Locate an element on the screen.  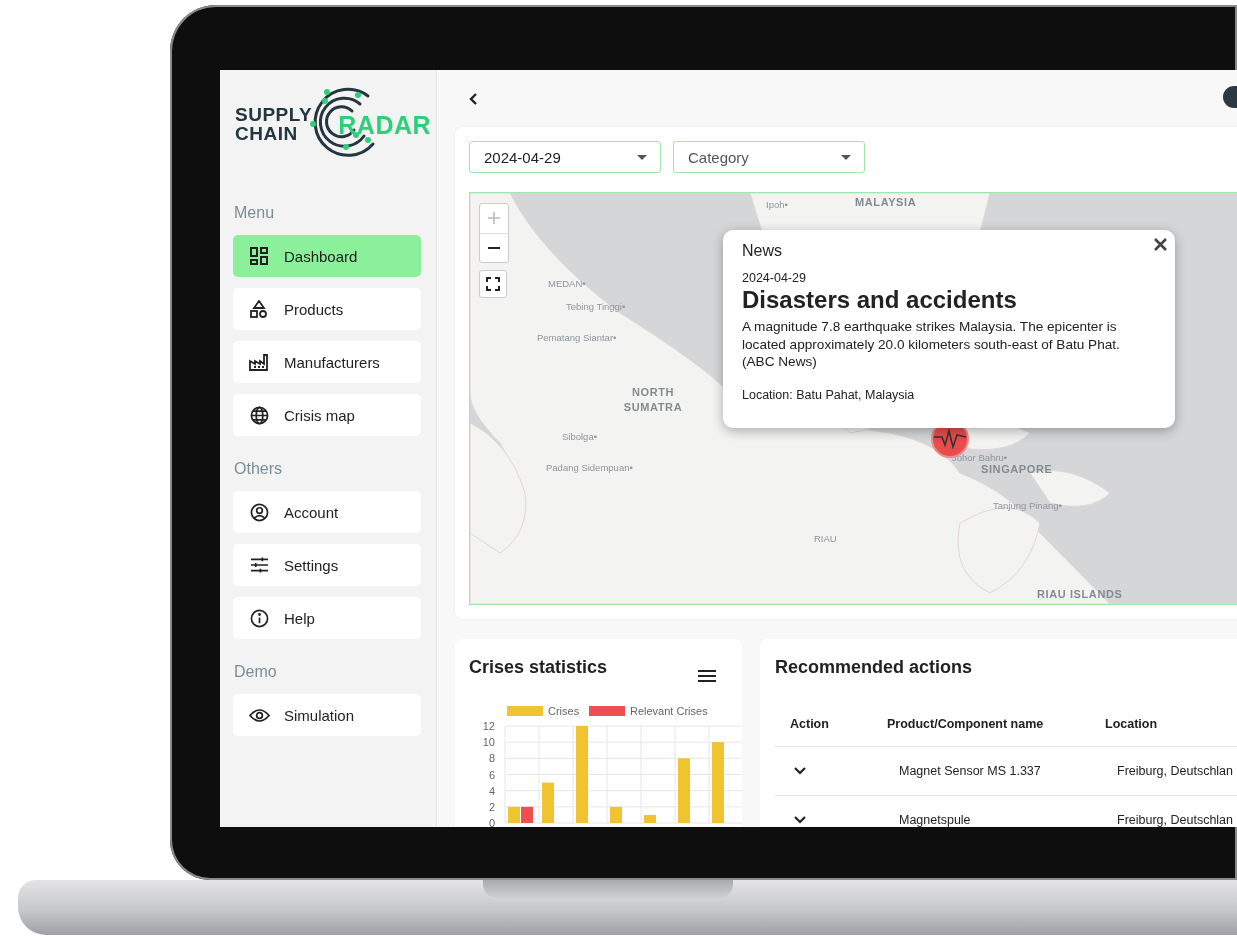
axis-tick-label: 4 is located at coordinates (491, 790).